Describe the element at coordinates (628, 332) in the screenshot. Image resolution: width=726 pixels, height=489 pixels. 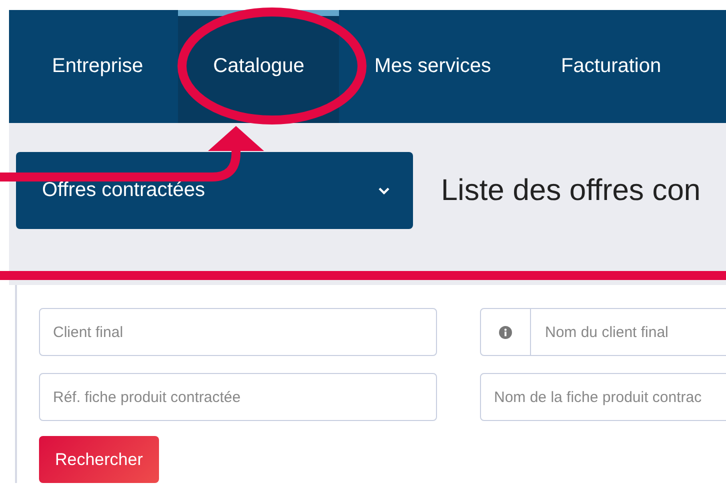
I see `input-field: Nom du client final` at that location.